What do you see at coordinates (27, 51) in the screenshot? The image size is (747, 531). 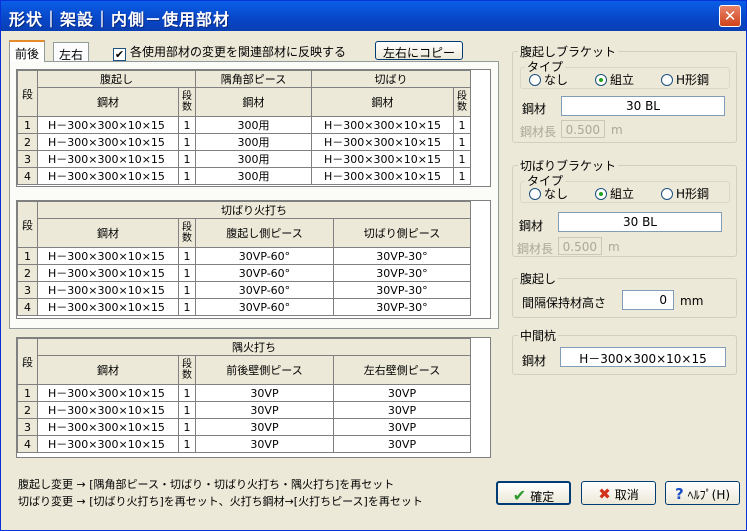 I see `tab-front-back: 前後` at bounding box center [27, 51].